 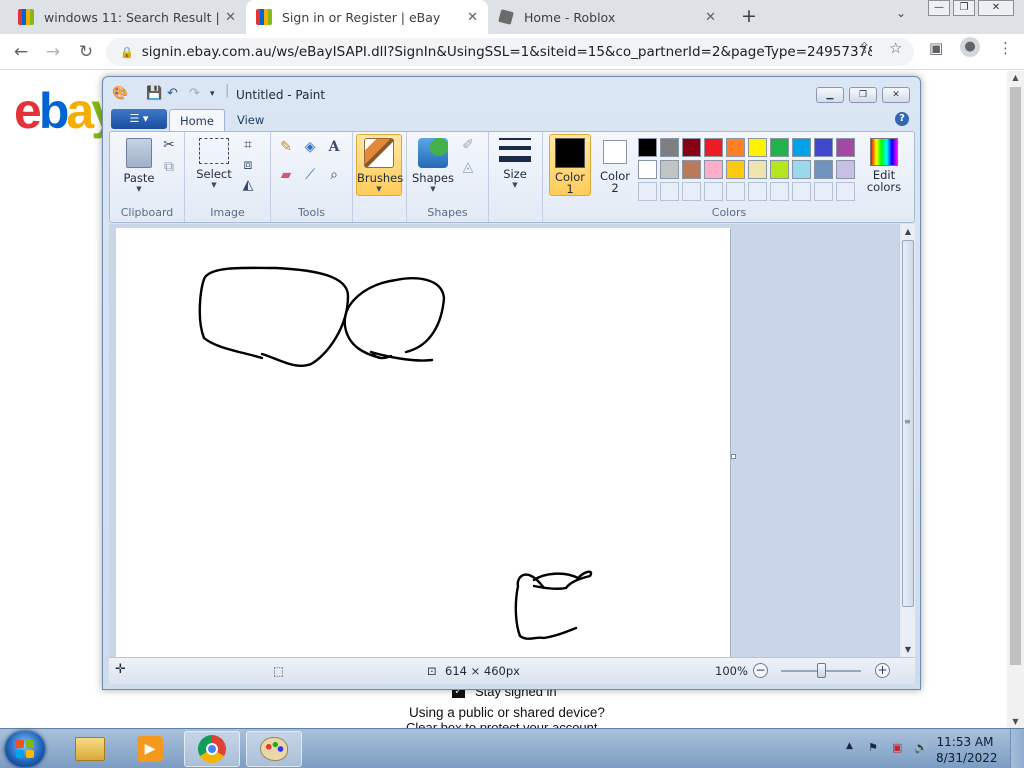 I want to click on tab-ebay-signin: Sign in or Register | eBay ✕, so click(x=367, y=17).